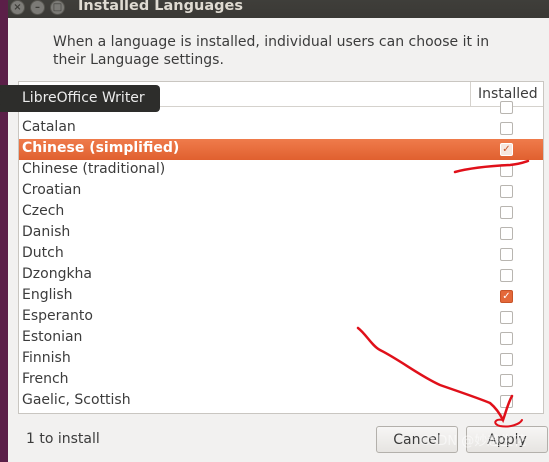 The height and width of the screenshot is (462, 549). I want to click on language-row: Chinese (simplified) ✓, so click(281, 149).